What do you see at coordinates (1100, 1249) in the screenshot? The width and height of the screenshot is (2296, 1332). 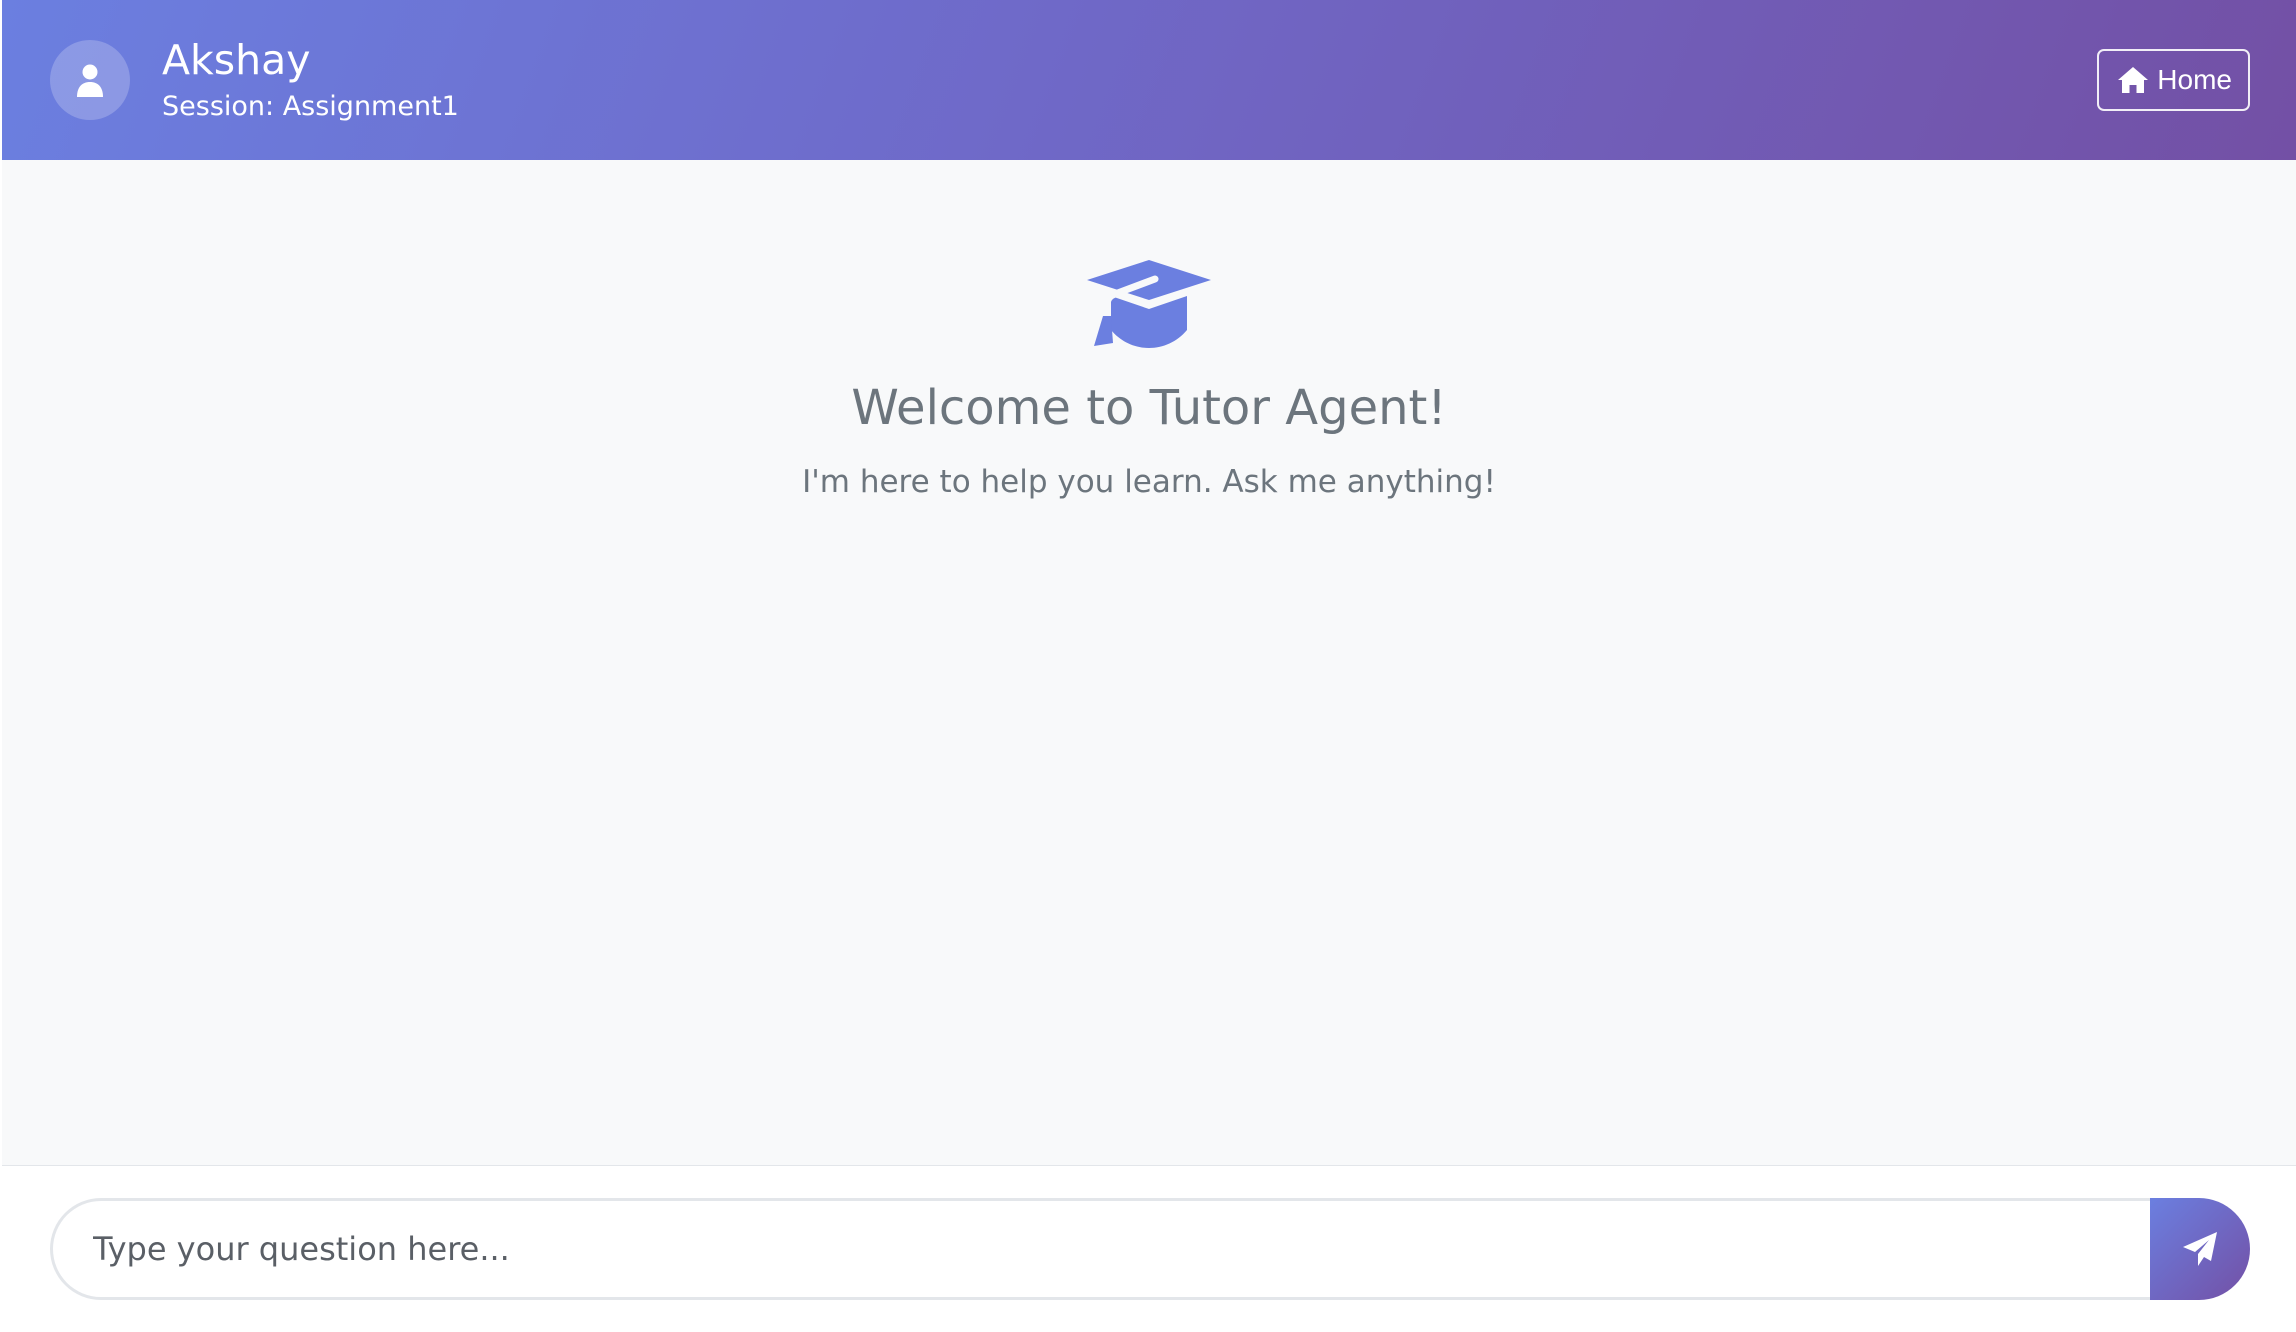 I see `question-input` at bounding box center [1100, 1249].